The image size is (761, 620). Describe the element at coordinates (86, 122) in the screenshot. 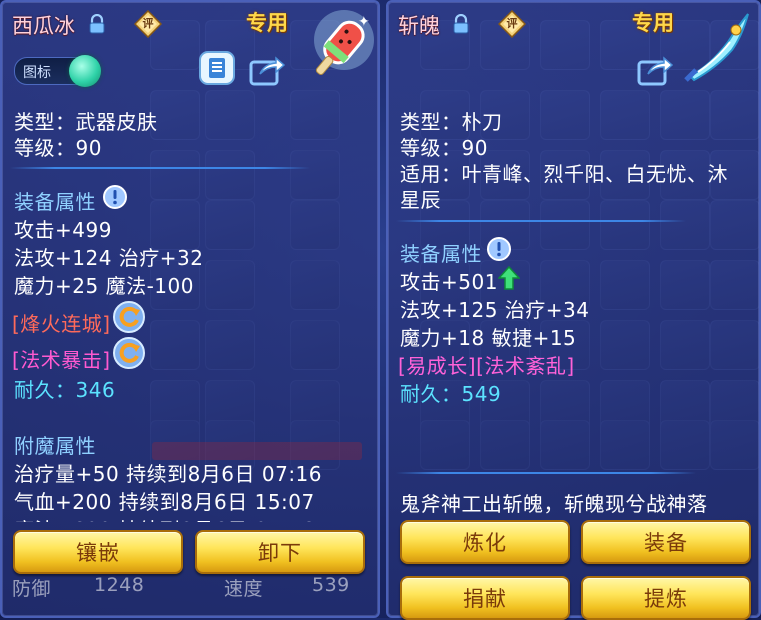

I see `item-type: 类型：武器皮肤` at that location.